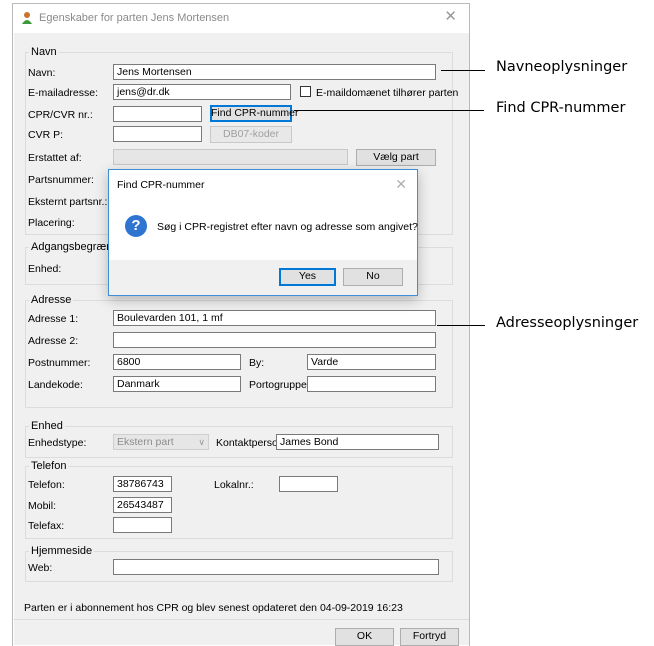 Image resolution: width=654 pixels, height=646 pixels. Describe the element at coordinates (53, 319) in the screenshot. I see `adresse1-label: Adresse 1:` at that location.